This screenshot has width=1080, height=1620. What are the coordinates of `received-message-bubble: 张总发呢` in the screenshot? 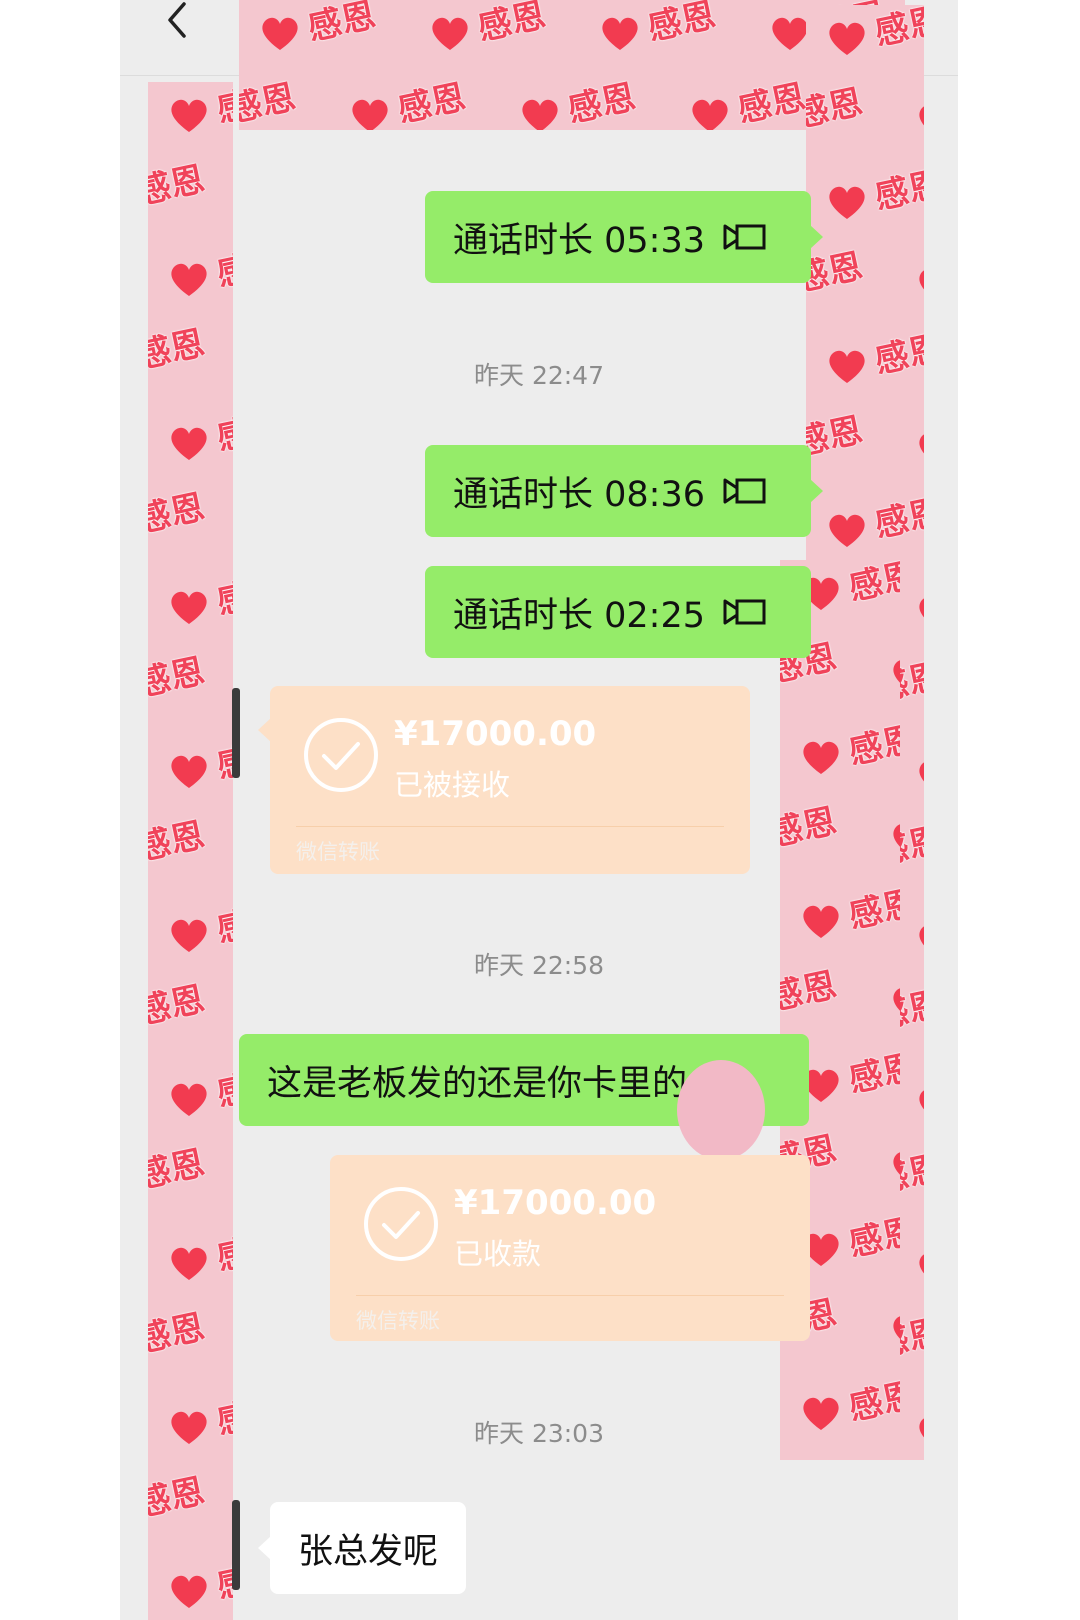 It's located at (362, 1548).